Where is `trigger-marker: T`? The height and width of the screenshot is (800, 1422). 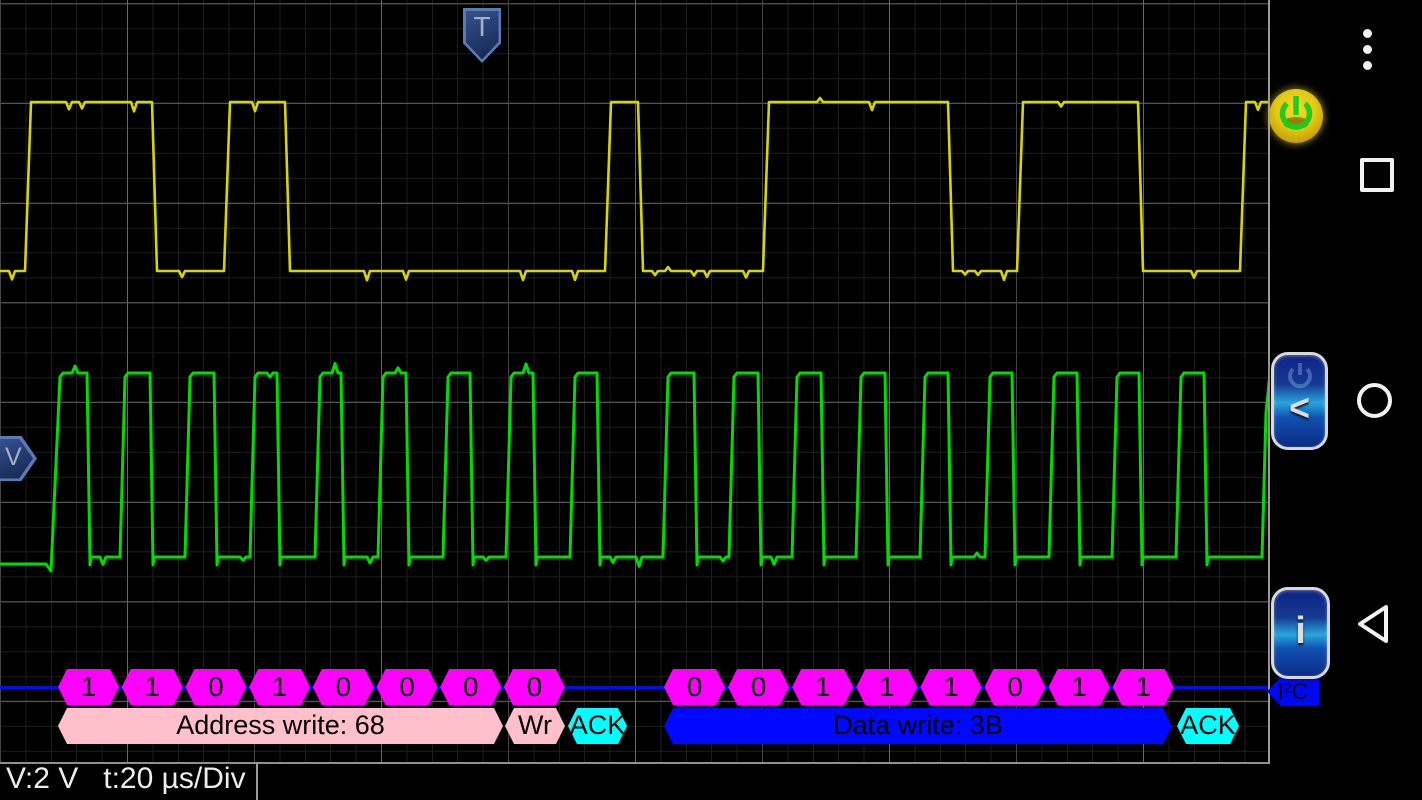
trigger-marker: T is located at coordinates (482, 35).